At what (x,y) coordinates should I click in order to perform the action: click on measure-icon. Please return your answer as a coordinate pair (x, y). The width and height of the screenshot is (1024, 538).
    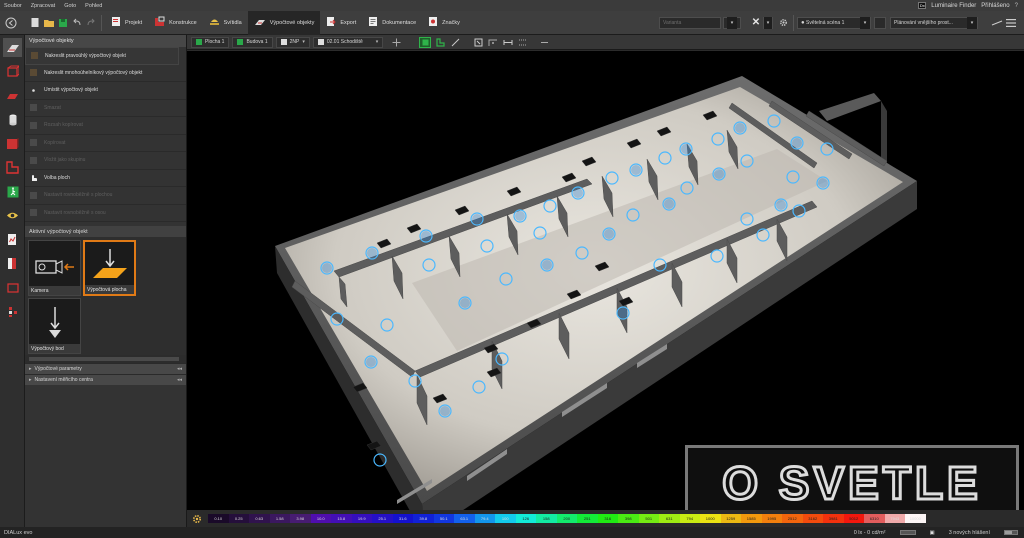
    Looking at the image, I should click on (997, 23).